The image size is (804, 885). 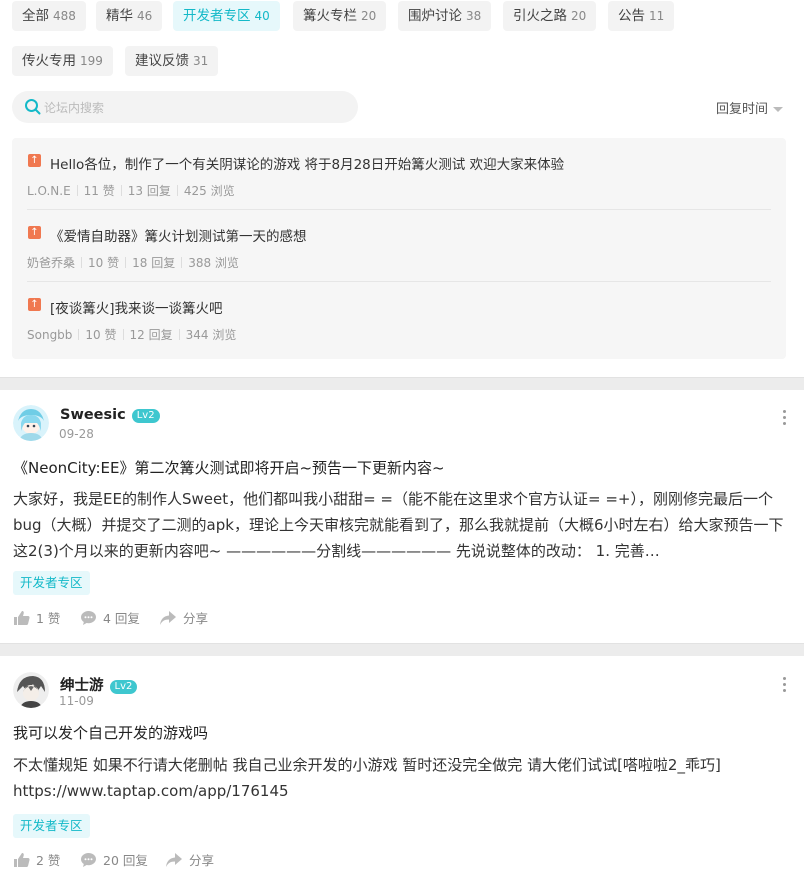 I want to click on author-name: Sweesic Lv2, so click(x=110, y=415).